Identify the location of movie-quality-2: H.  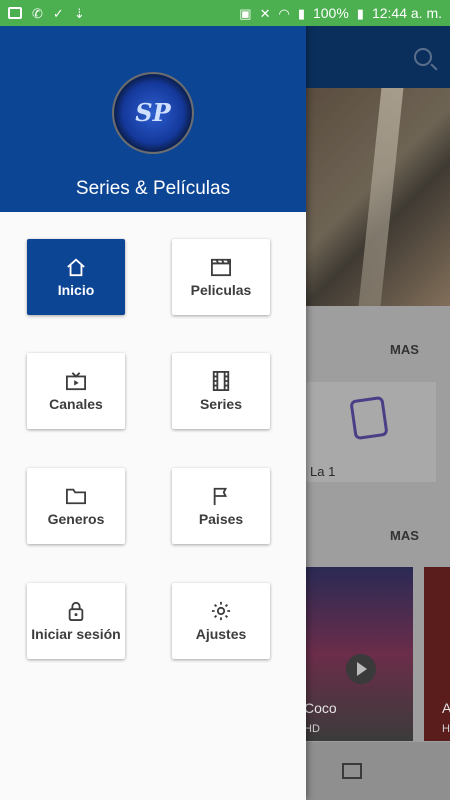
(446, 729).